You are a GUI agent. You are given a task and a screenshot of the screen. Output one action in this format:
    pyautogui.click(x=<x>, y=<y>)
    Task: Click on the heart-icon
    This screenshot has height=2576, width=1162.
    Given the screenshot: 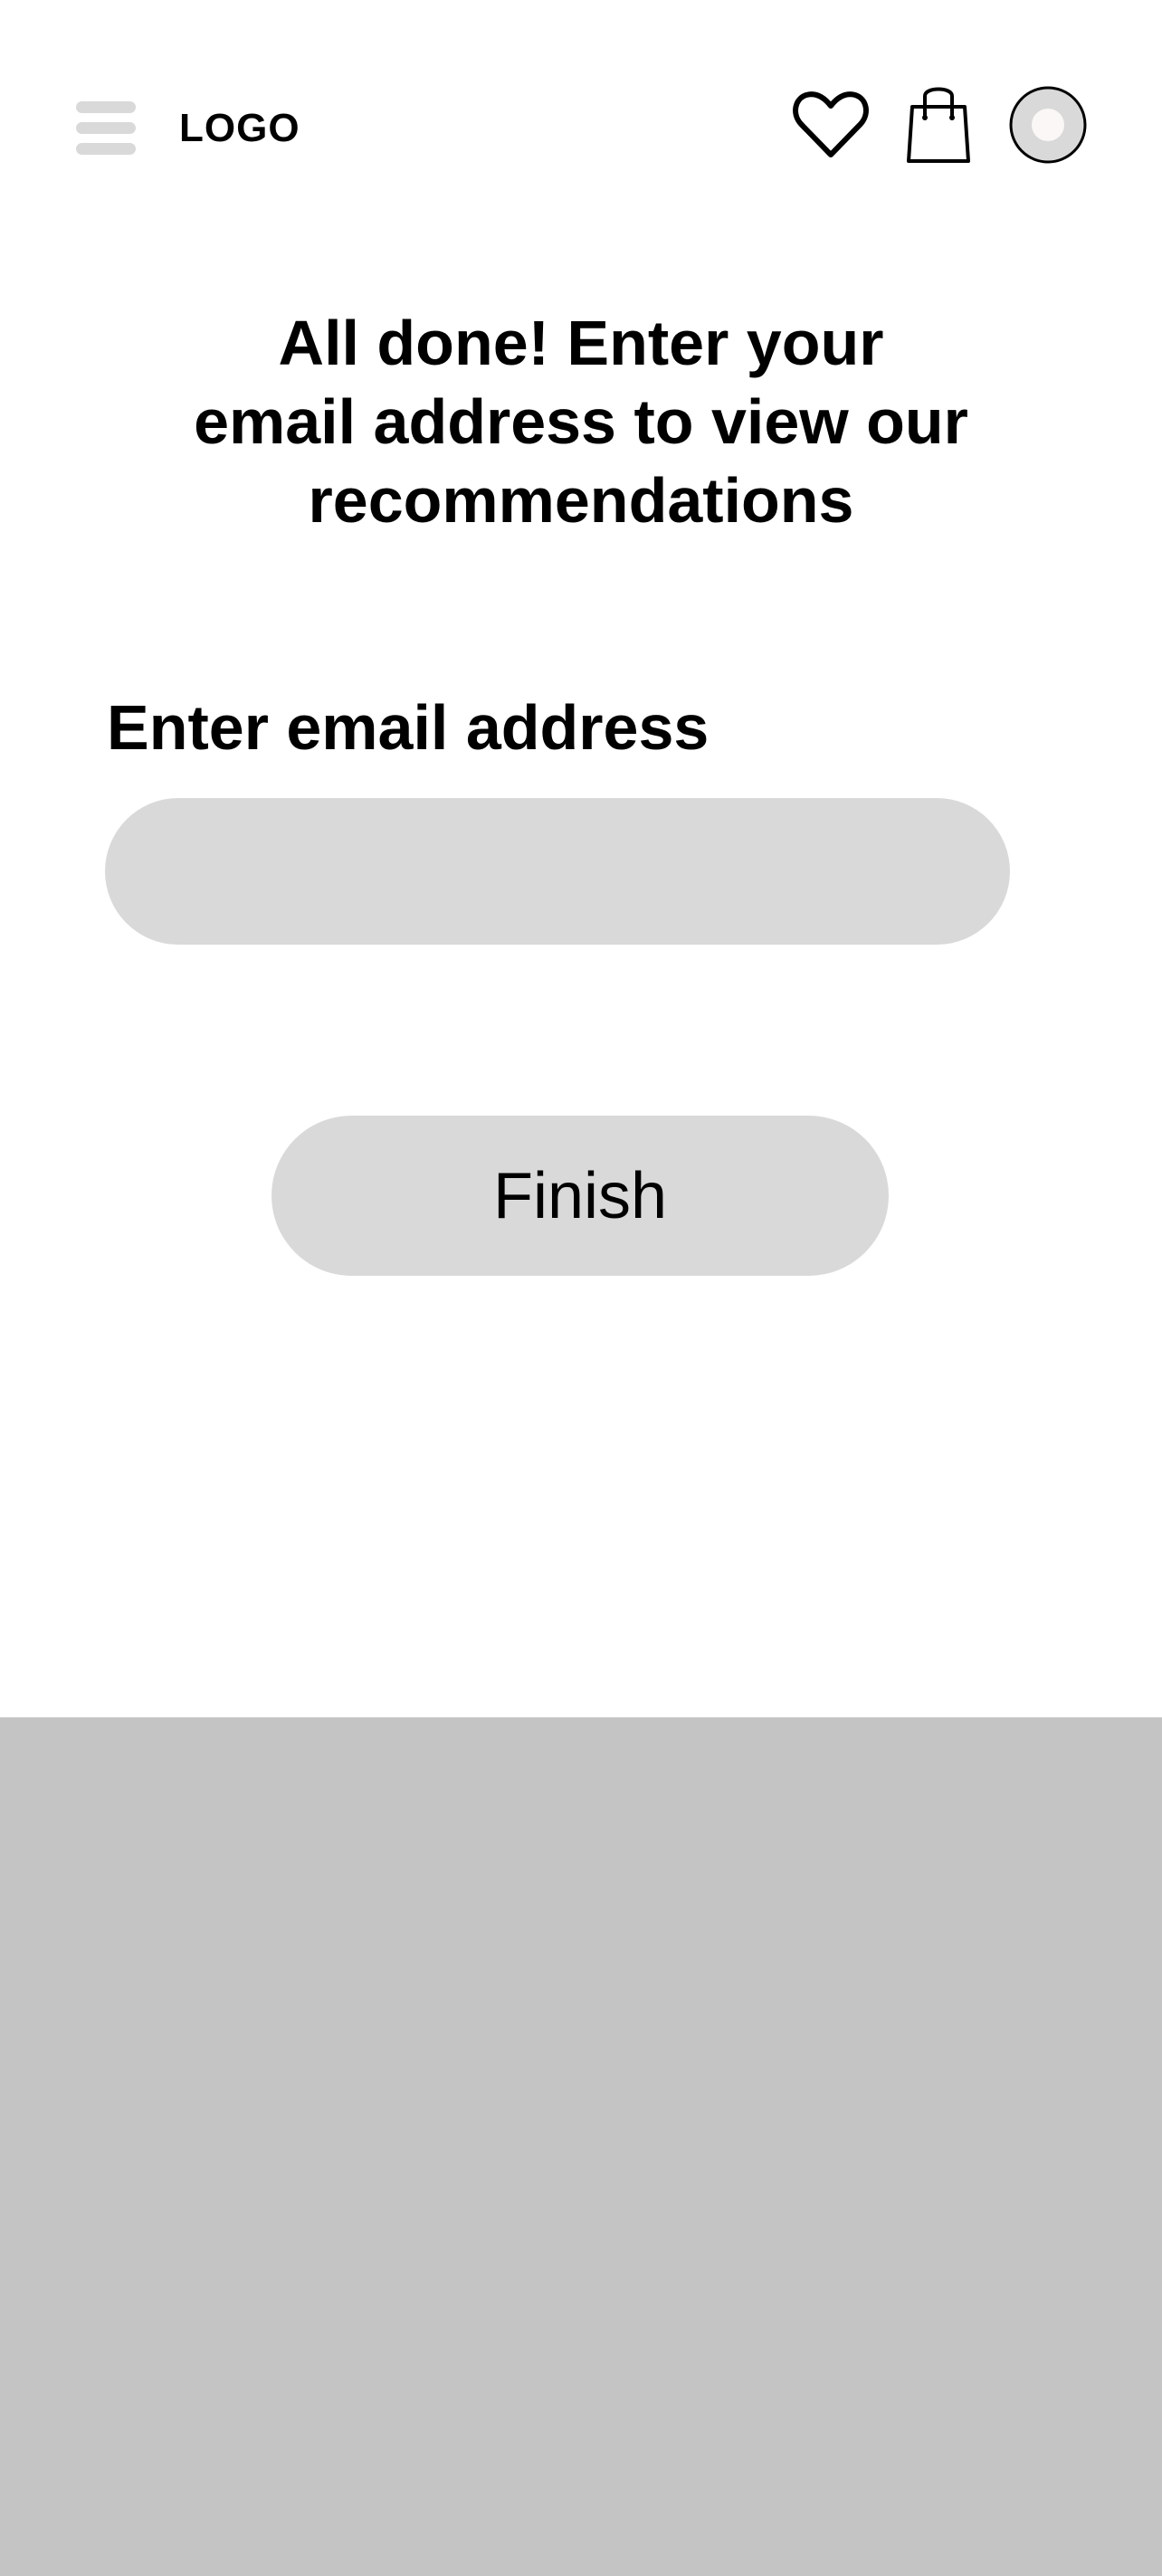 What is the action you would take?
    pyautogui.click(x=831, y=125)
    